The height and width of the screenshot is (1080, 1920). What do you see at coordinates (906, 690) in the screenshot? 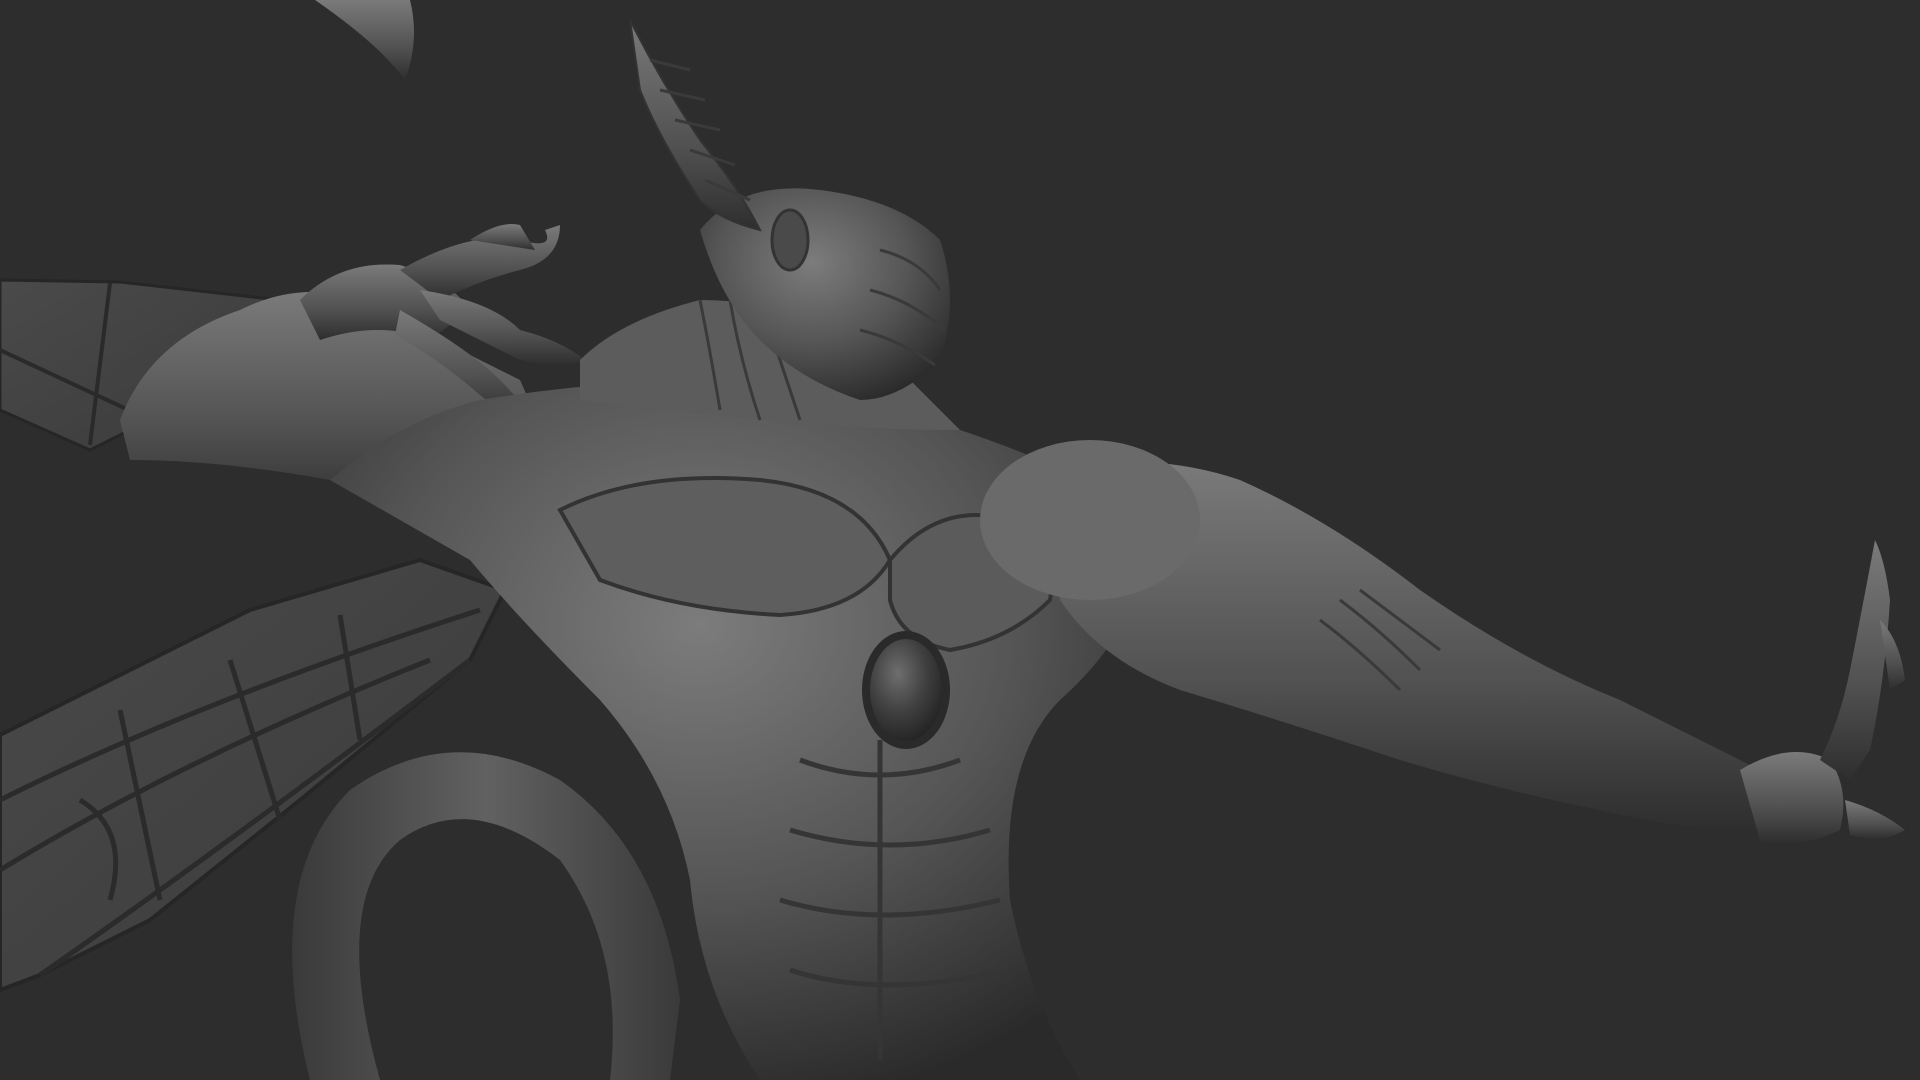
I see `chest-gem` at bounding box center [906, 690].